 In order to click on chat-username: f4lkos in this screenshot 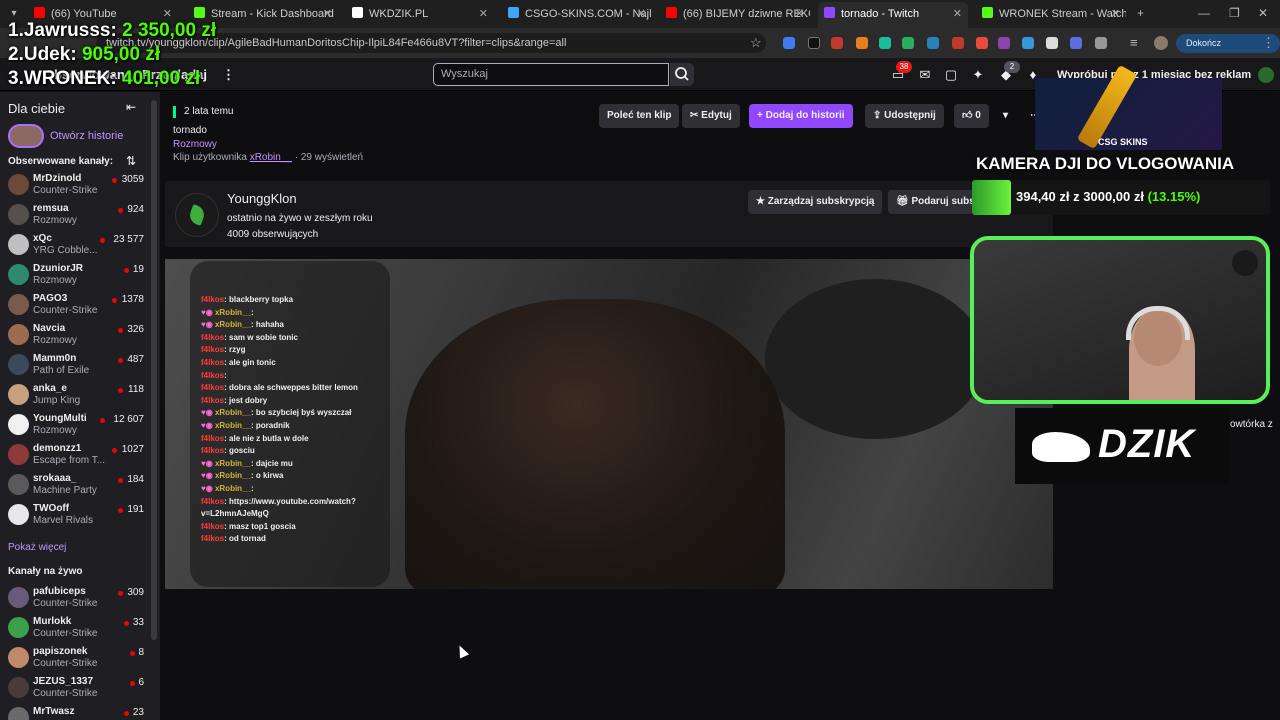, I will do `click(213, 438)`.